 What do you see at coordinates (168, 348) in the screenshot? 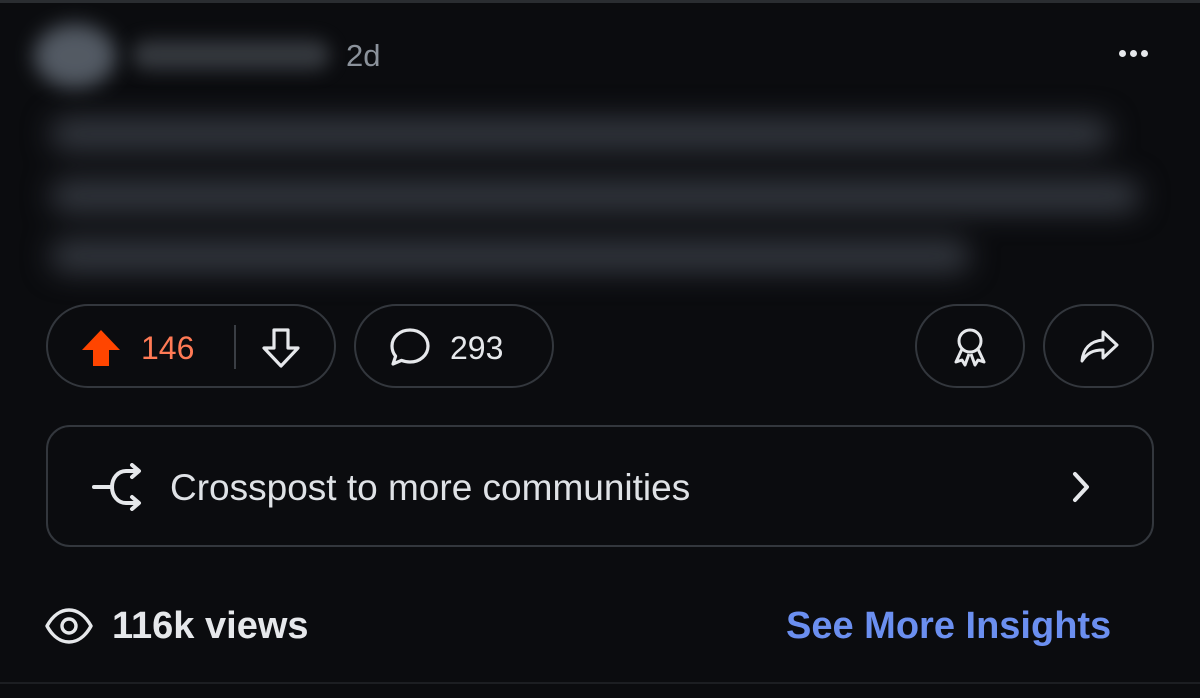
I see `vote-score: 146` at bounding box center [168, 348].